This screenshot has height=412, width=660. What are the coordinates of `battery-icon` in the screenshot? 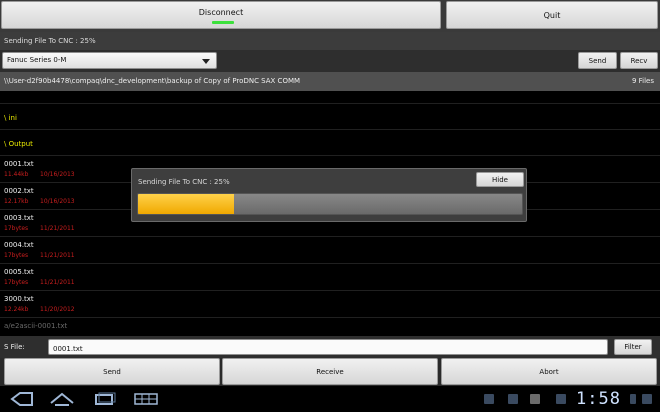 It's located at (633, 399).